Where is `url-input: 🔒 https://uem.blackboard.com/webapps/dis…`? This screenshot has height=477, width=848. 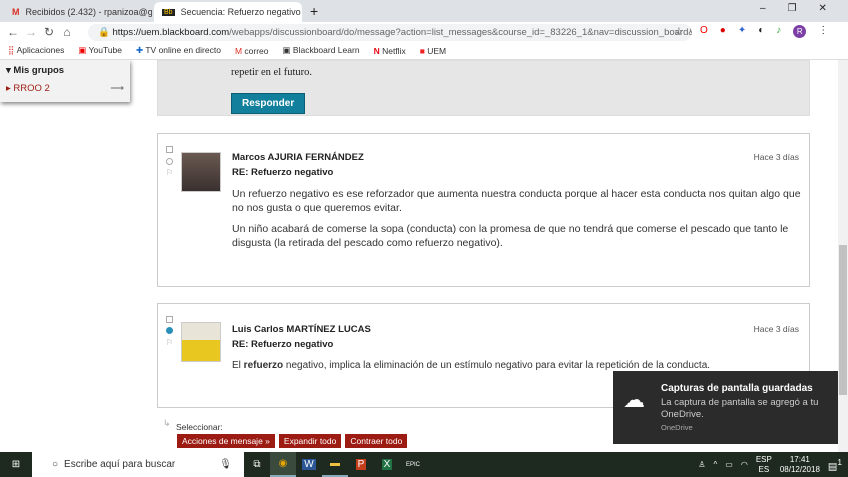
url-input: 🔒 https://uem.blackboard.com/webapps/dis… is located at coordinates (390, 32).